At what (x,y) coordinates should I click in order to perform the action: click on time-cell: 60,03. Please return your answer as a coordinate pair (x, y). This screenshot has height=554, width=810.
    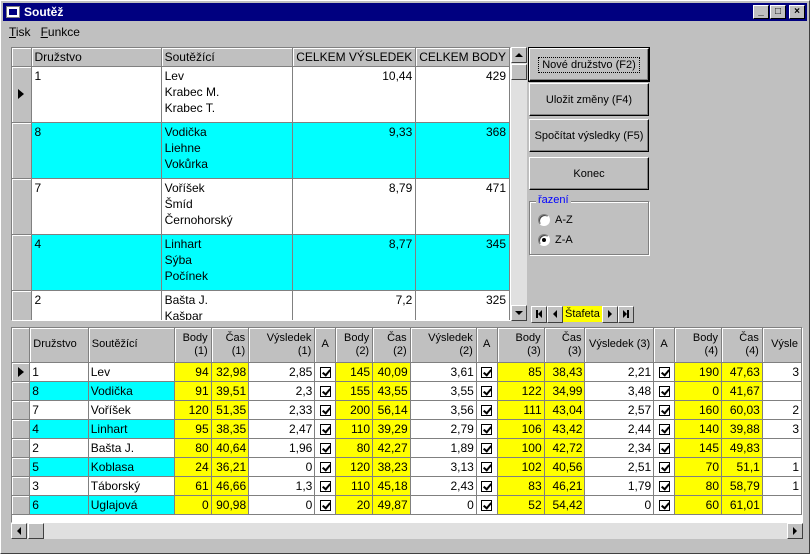
    Looking at the image, I should click on (742, 410).